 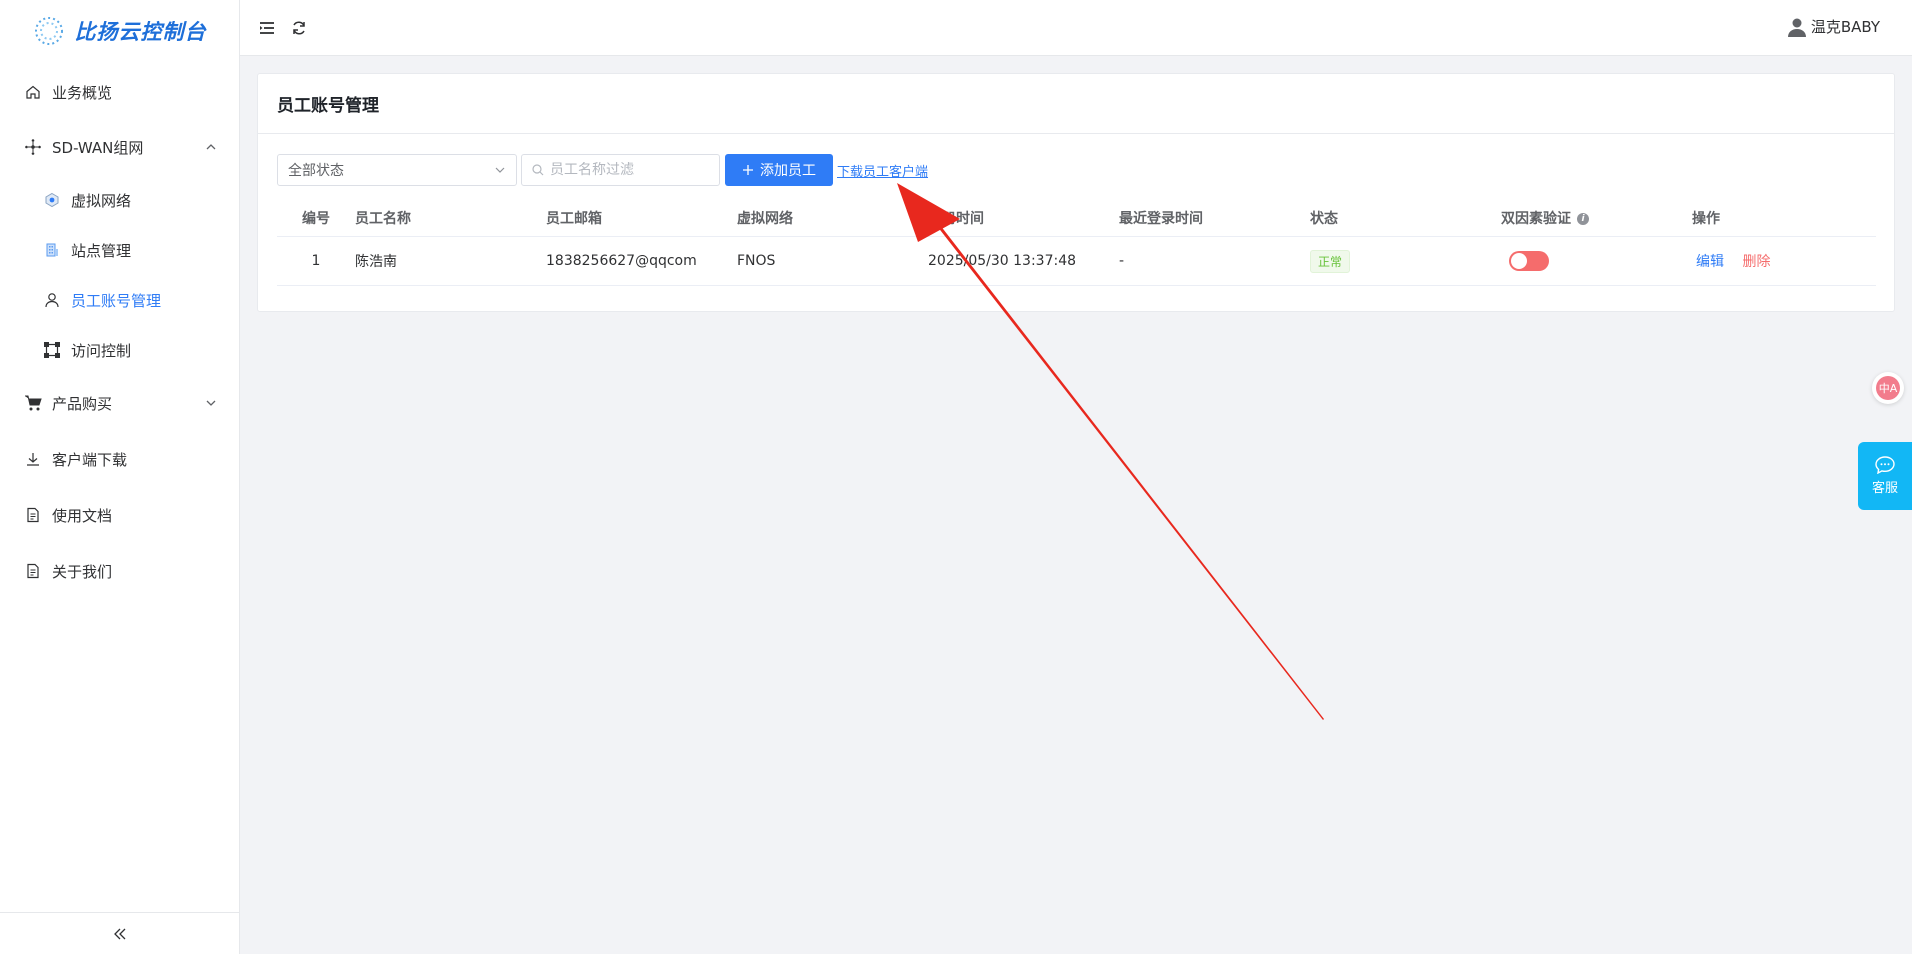 I want to click on sidebar-collapse-button, so click(x=120, y=933).